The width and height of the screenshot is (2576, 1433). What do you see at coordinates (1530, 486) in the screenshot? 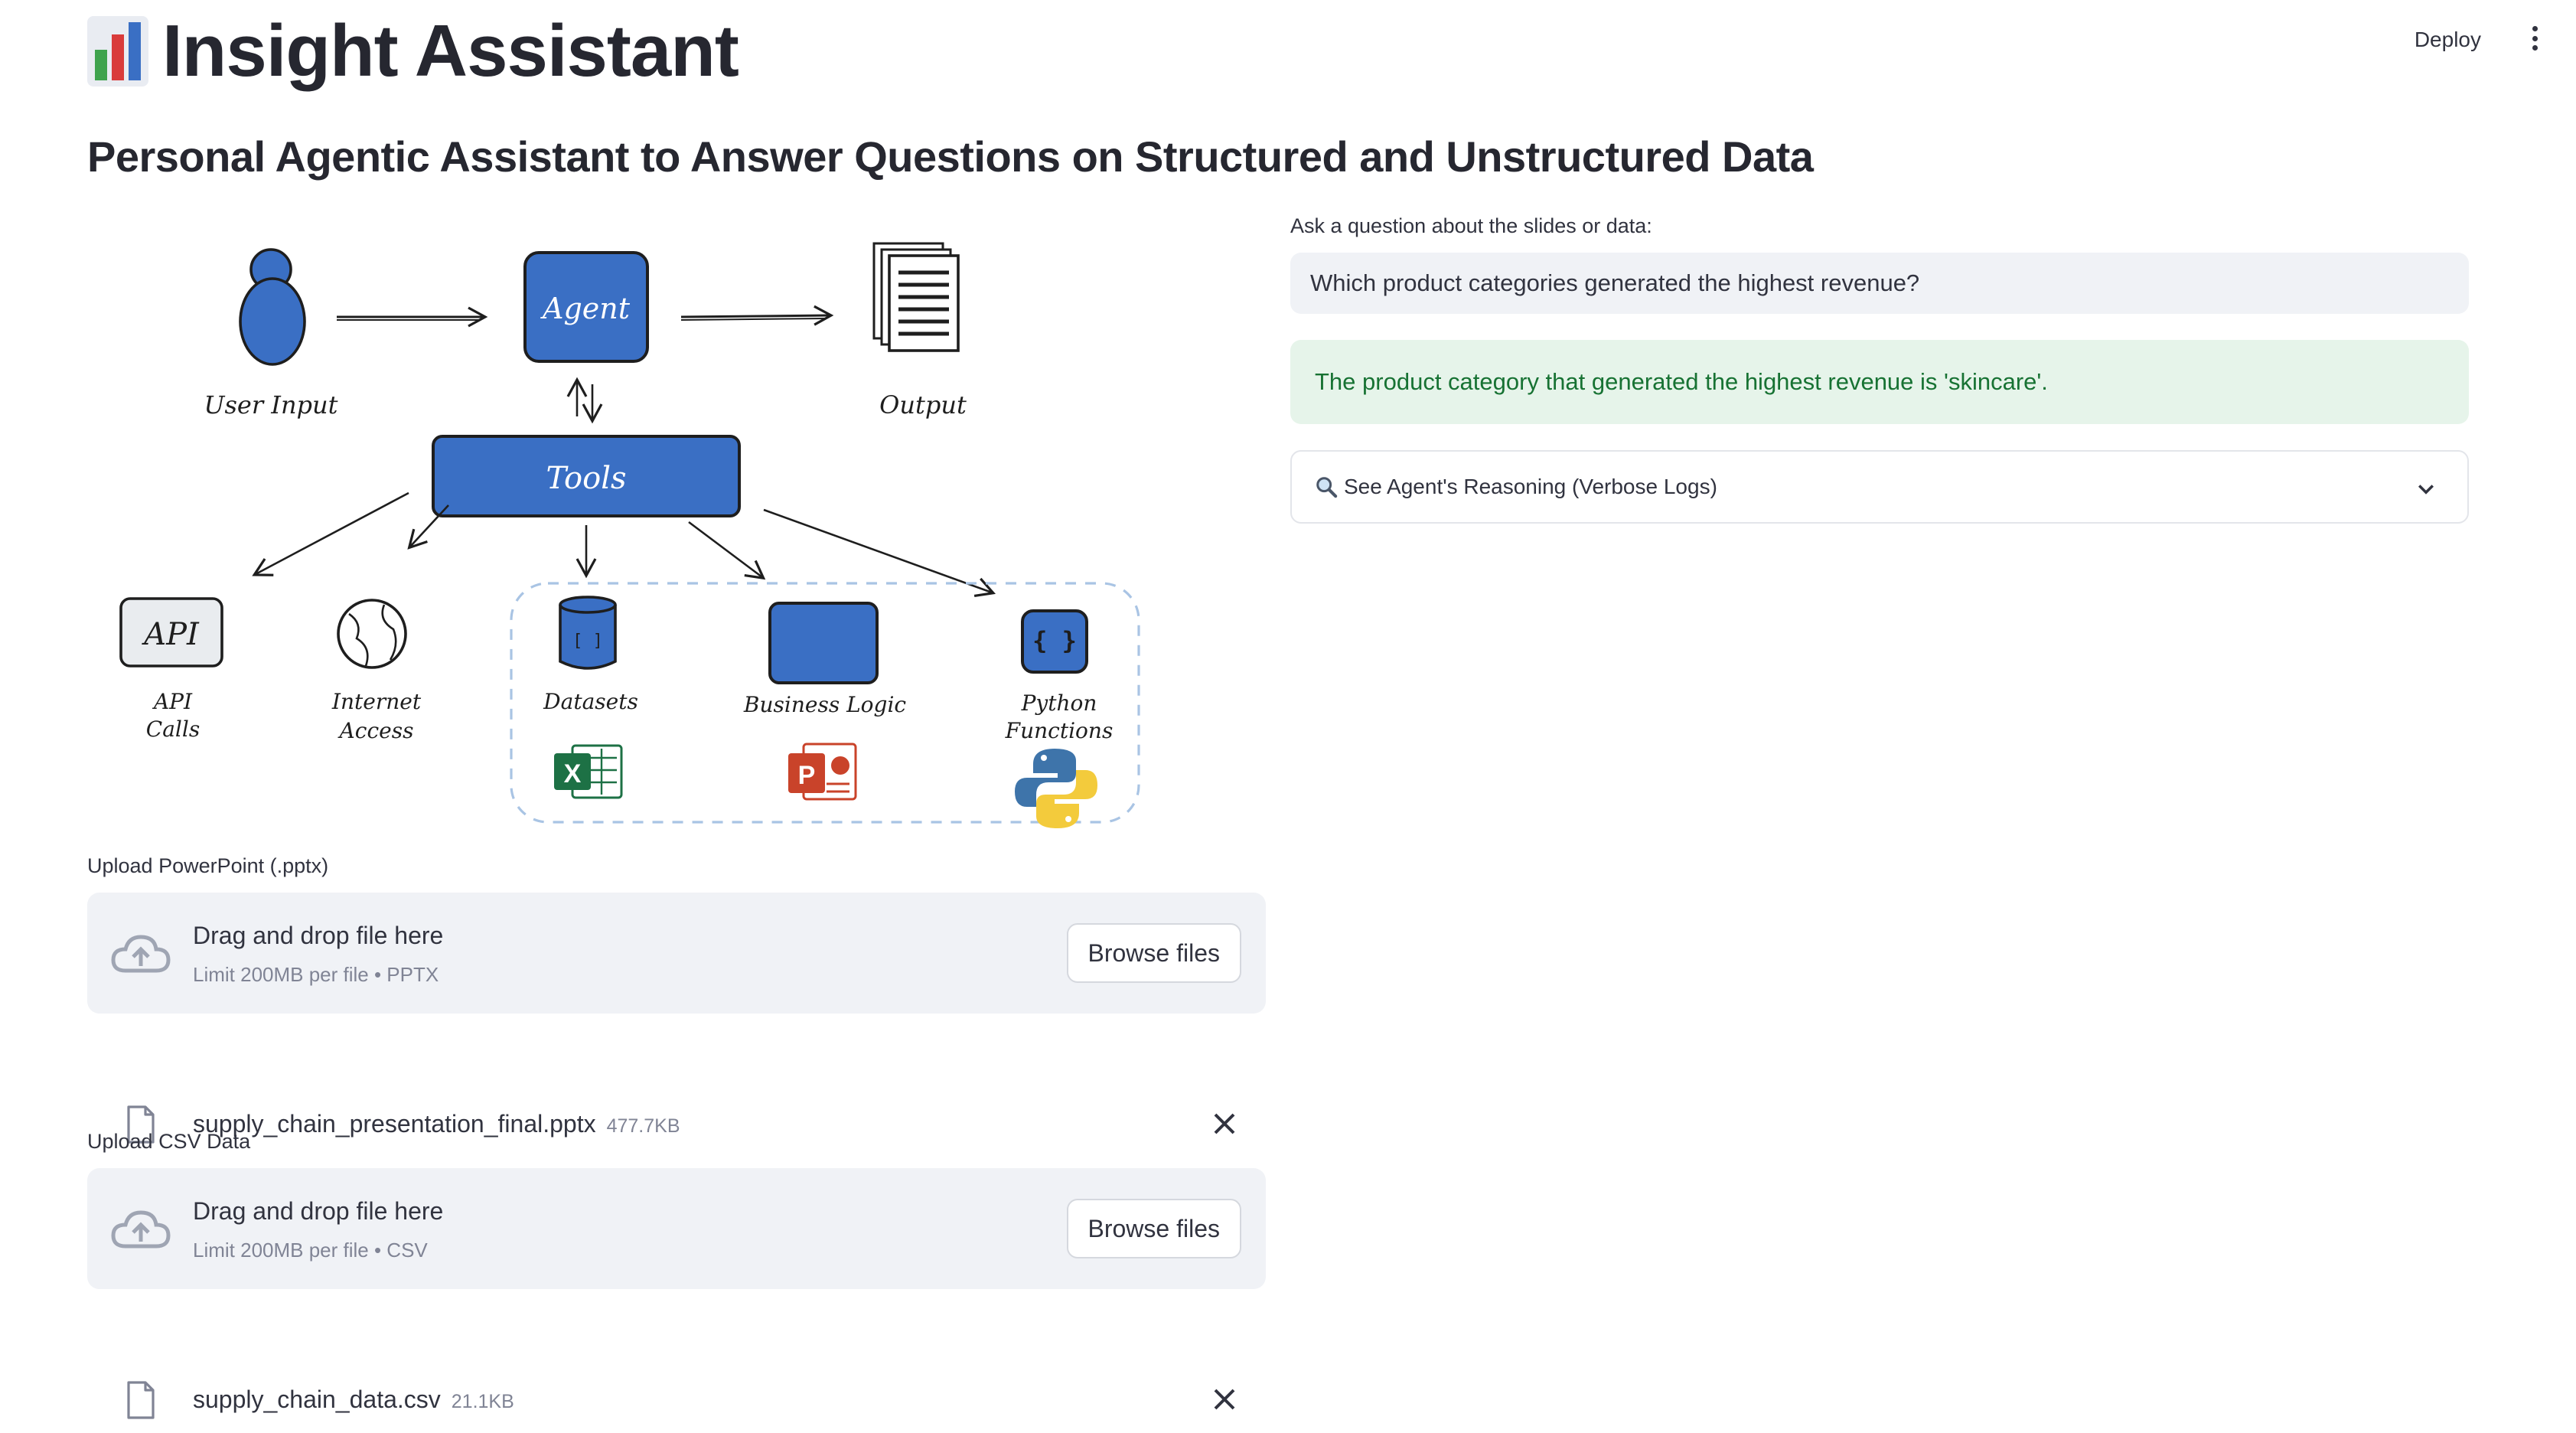
I see `expander-label: See Agent's Reasoning (Verbose Logs)` at bounding box center [1530, 486].